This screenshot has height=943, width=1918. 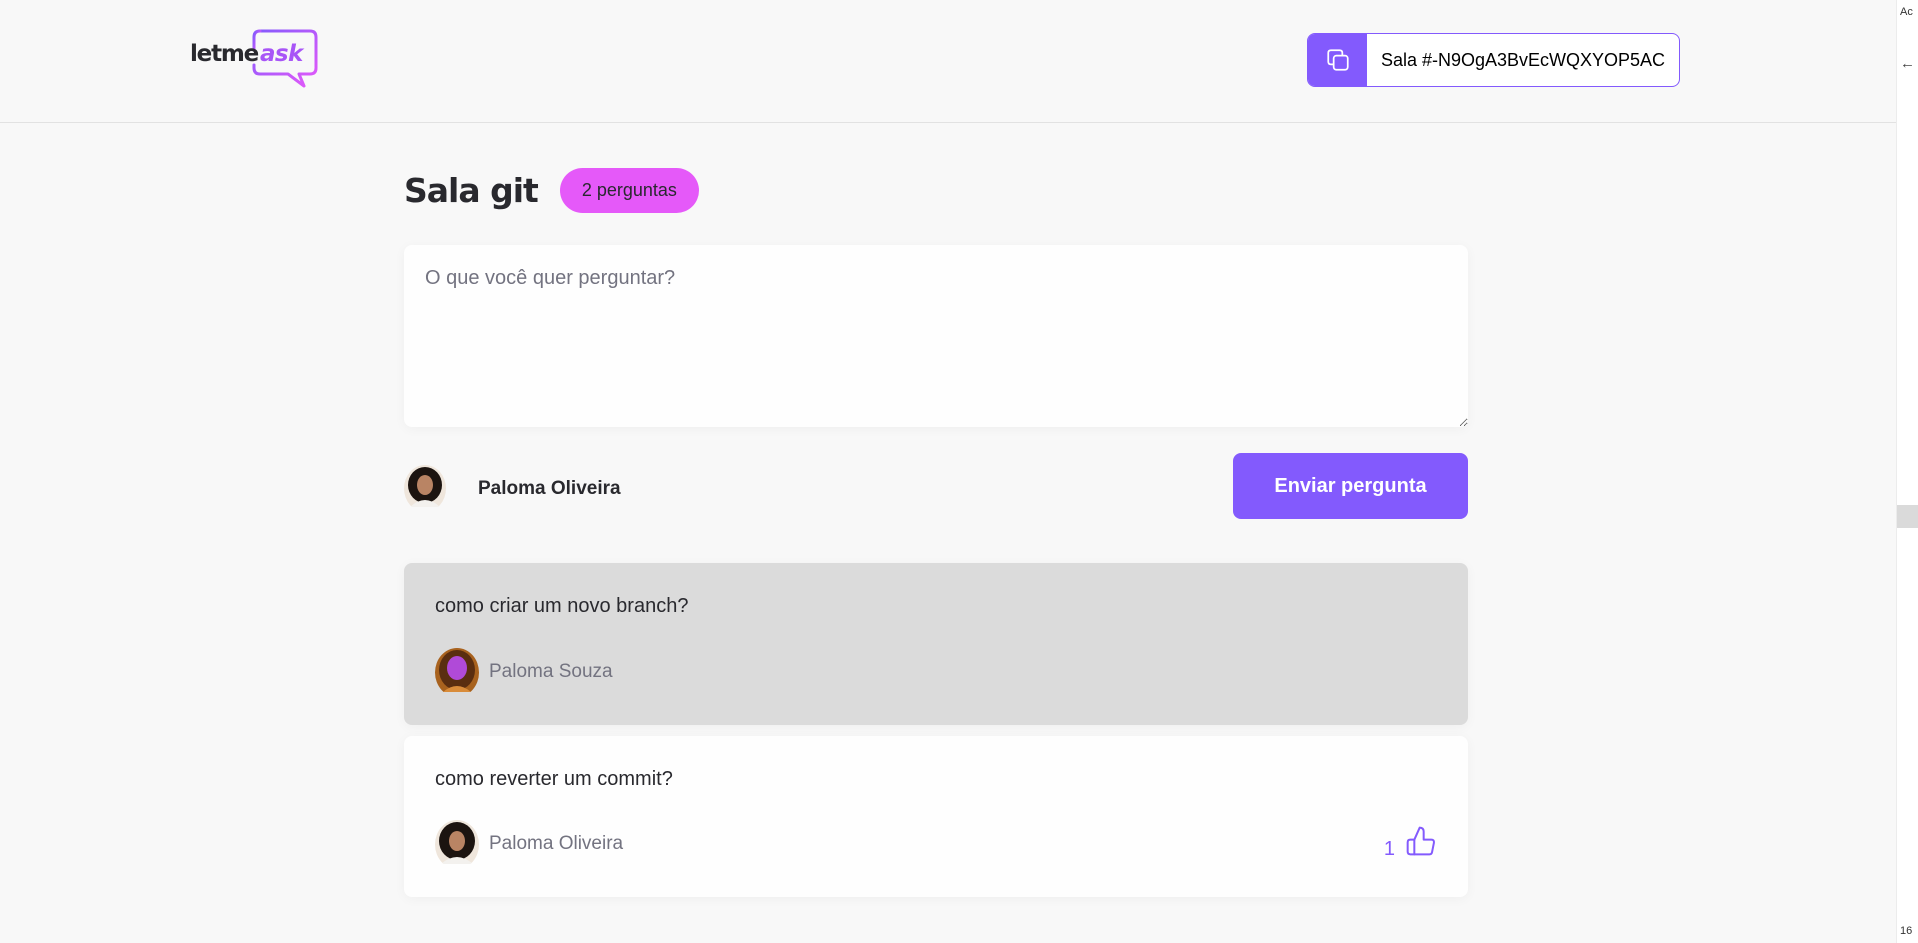 I want to click on devtools-side-panel: Ac ← 16, so click(x=1907, y=471).